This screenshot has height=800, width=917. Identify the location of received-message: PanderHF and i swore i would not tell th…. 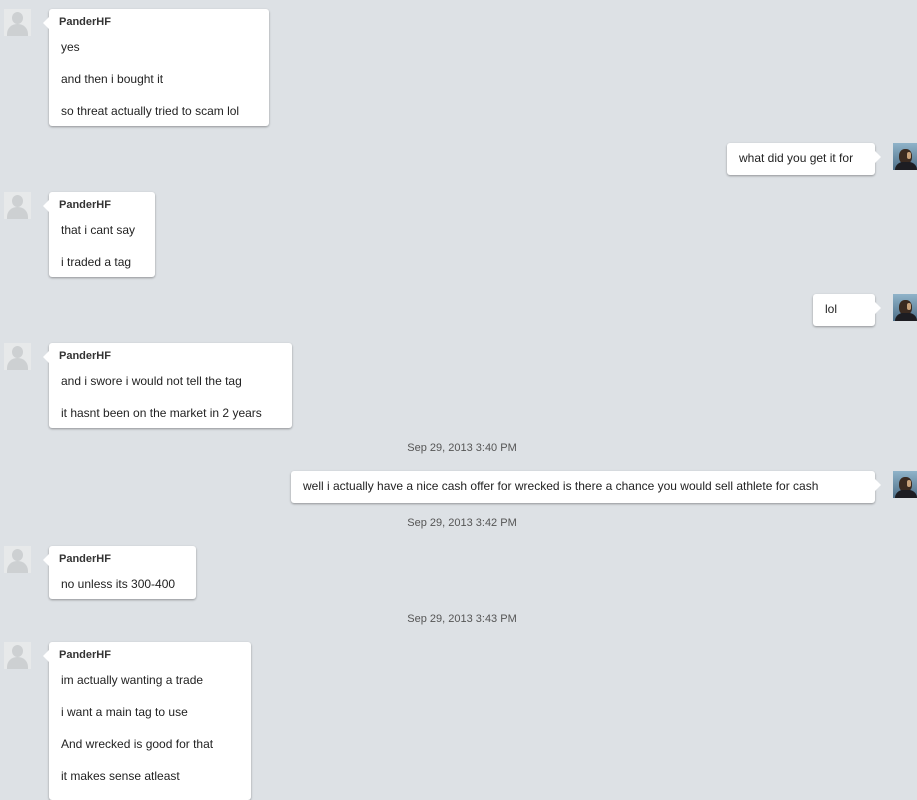
(167, 385).